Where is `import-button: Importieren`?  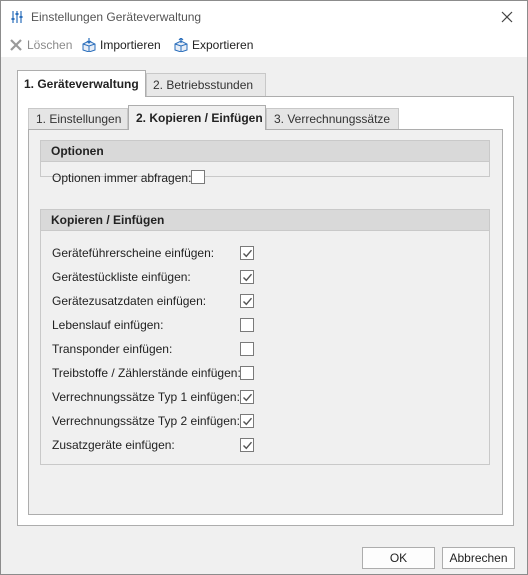 import-button: Importieren is located at coordinates (121, 45).